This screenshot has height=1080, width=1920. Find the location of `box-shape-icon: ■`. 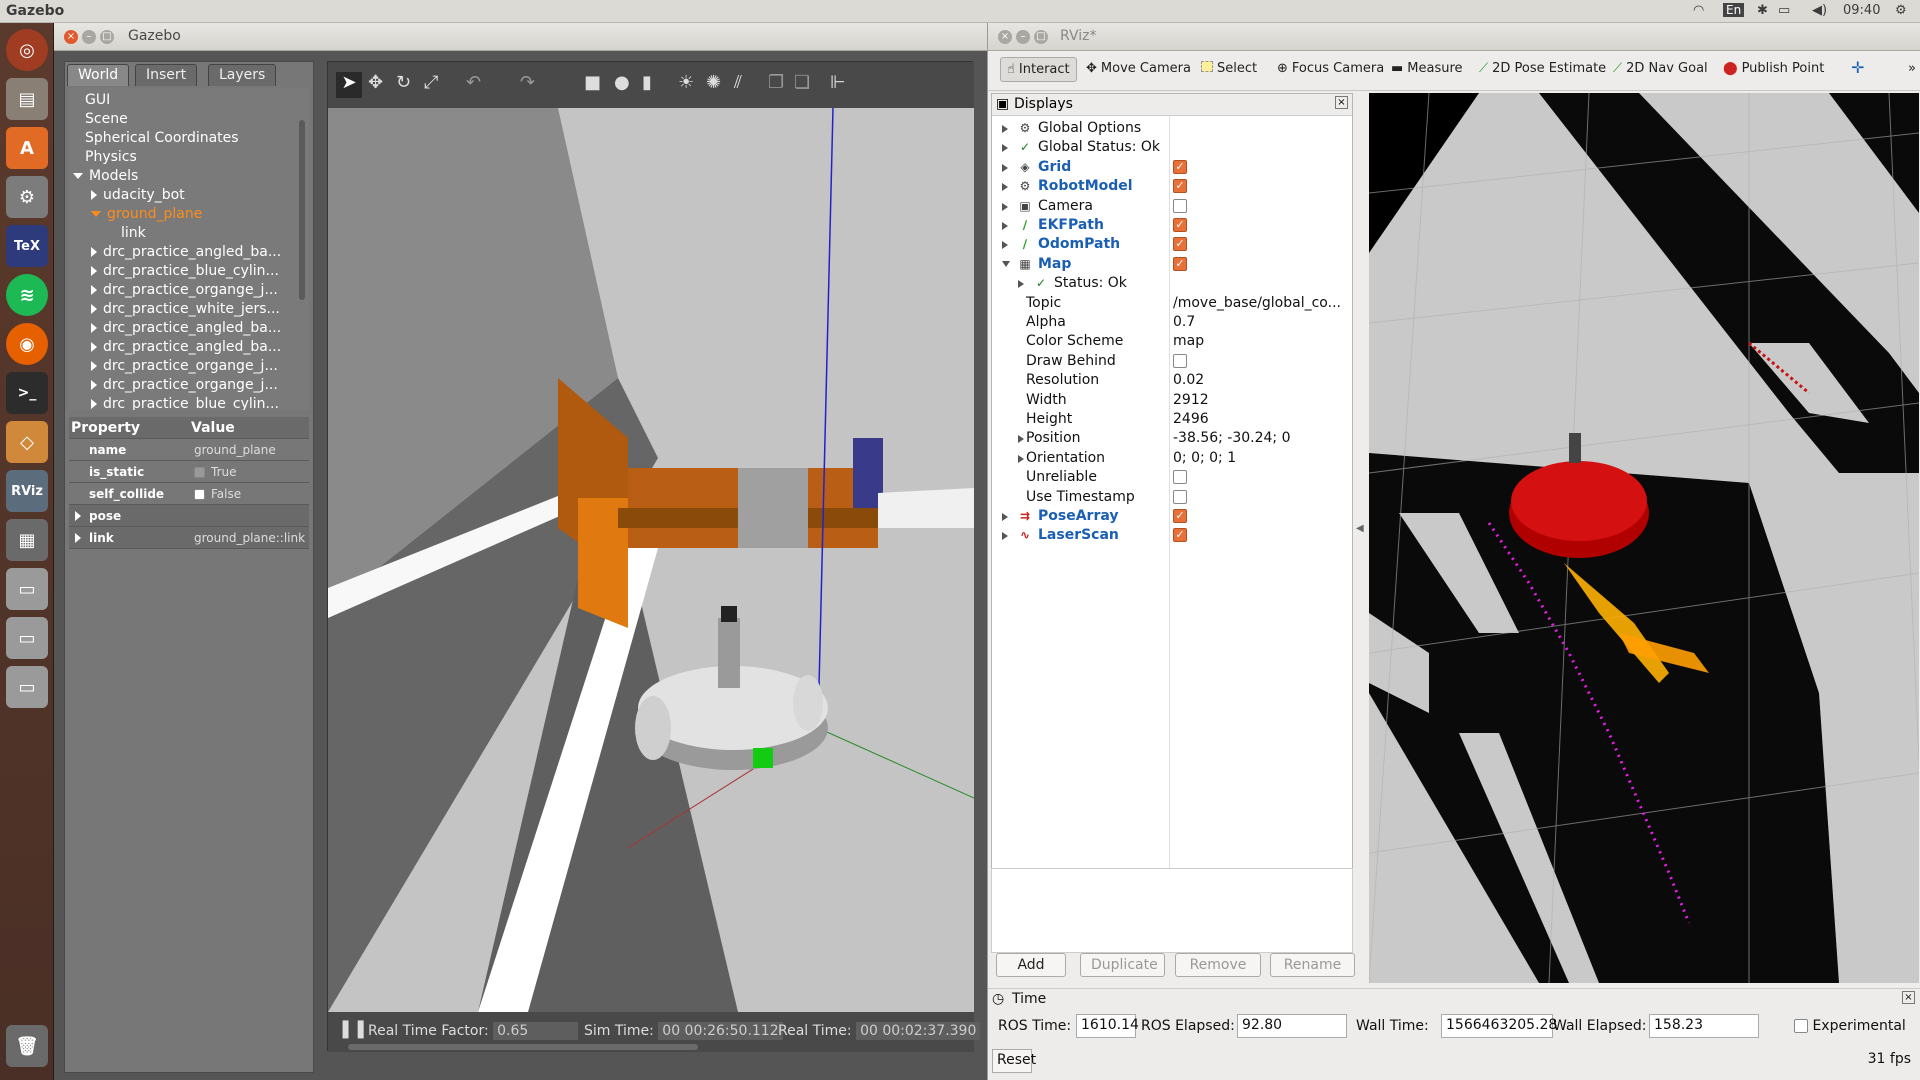

box-shape-icon: ■ is located at coordinates (592, 82).